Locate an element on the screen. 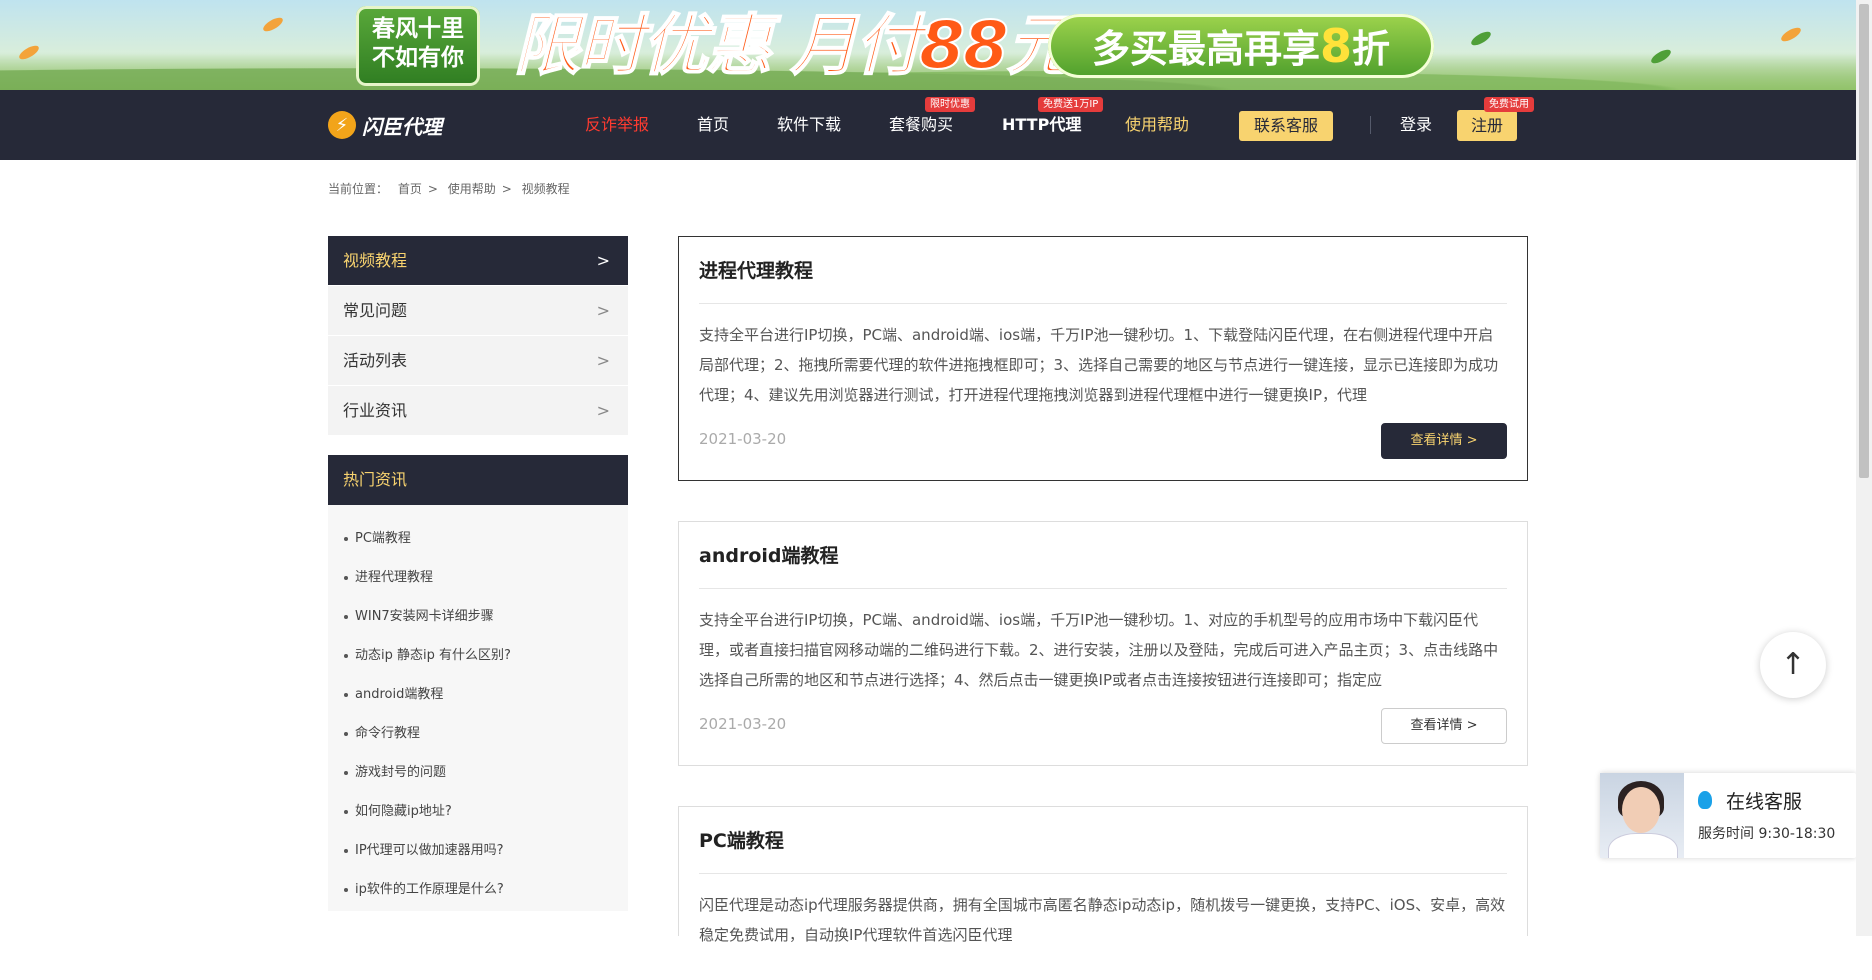  banner-tag-line: 春风十里 is located at coordinates (418, 29).